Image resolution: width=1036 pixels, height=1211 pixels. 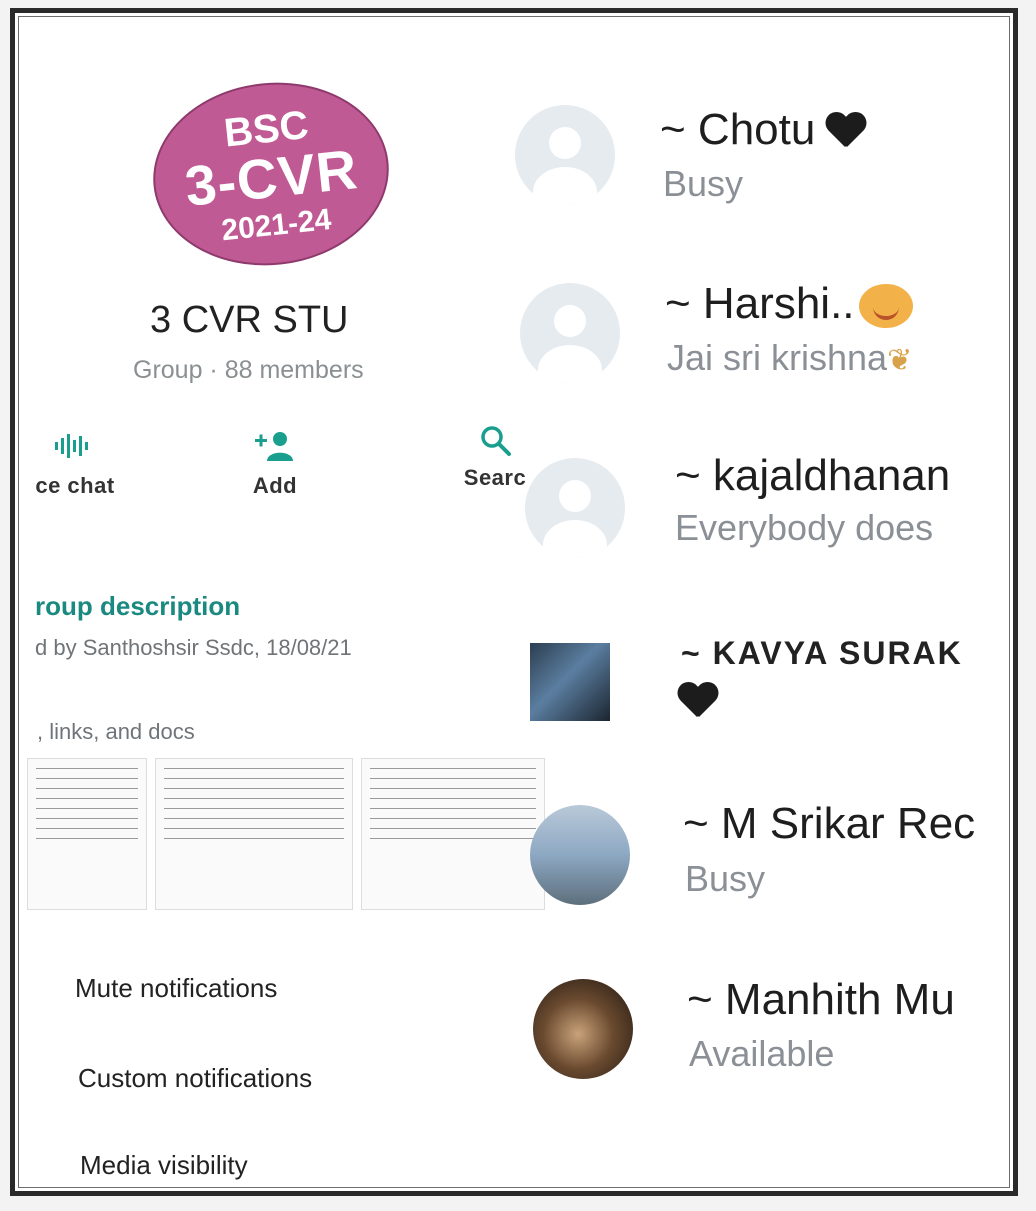 I want to click on voice-chat-button: ce chat, so click(x=80, y=465).